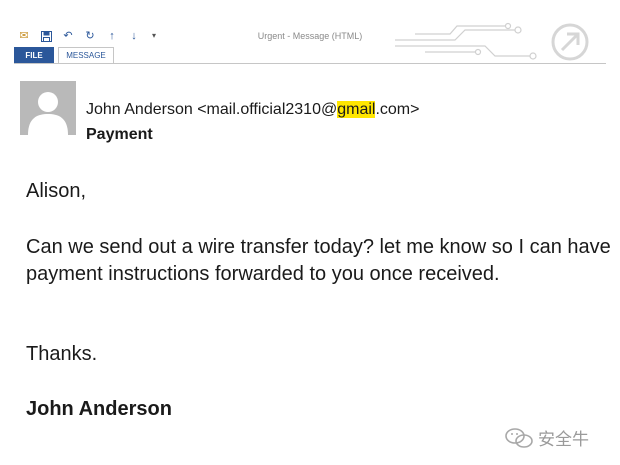 Image resolution: width=620 pixels, height=465 pixels. I want to click on sender-avatar, so click(48, 108).